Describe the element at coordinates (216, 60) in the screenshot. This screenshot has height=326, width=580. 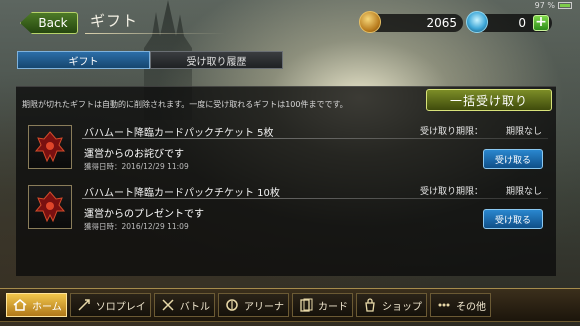
I see `tab-receive-history: 受け取り履歴` at that location.